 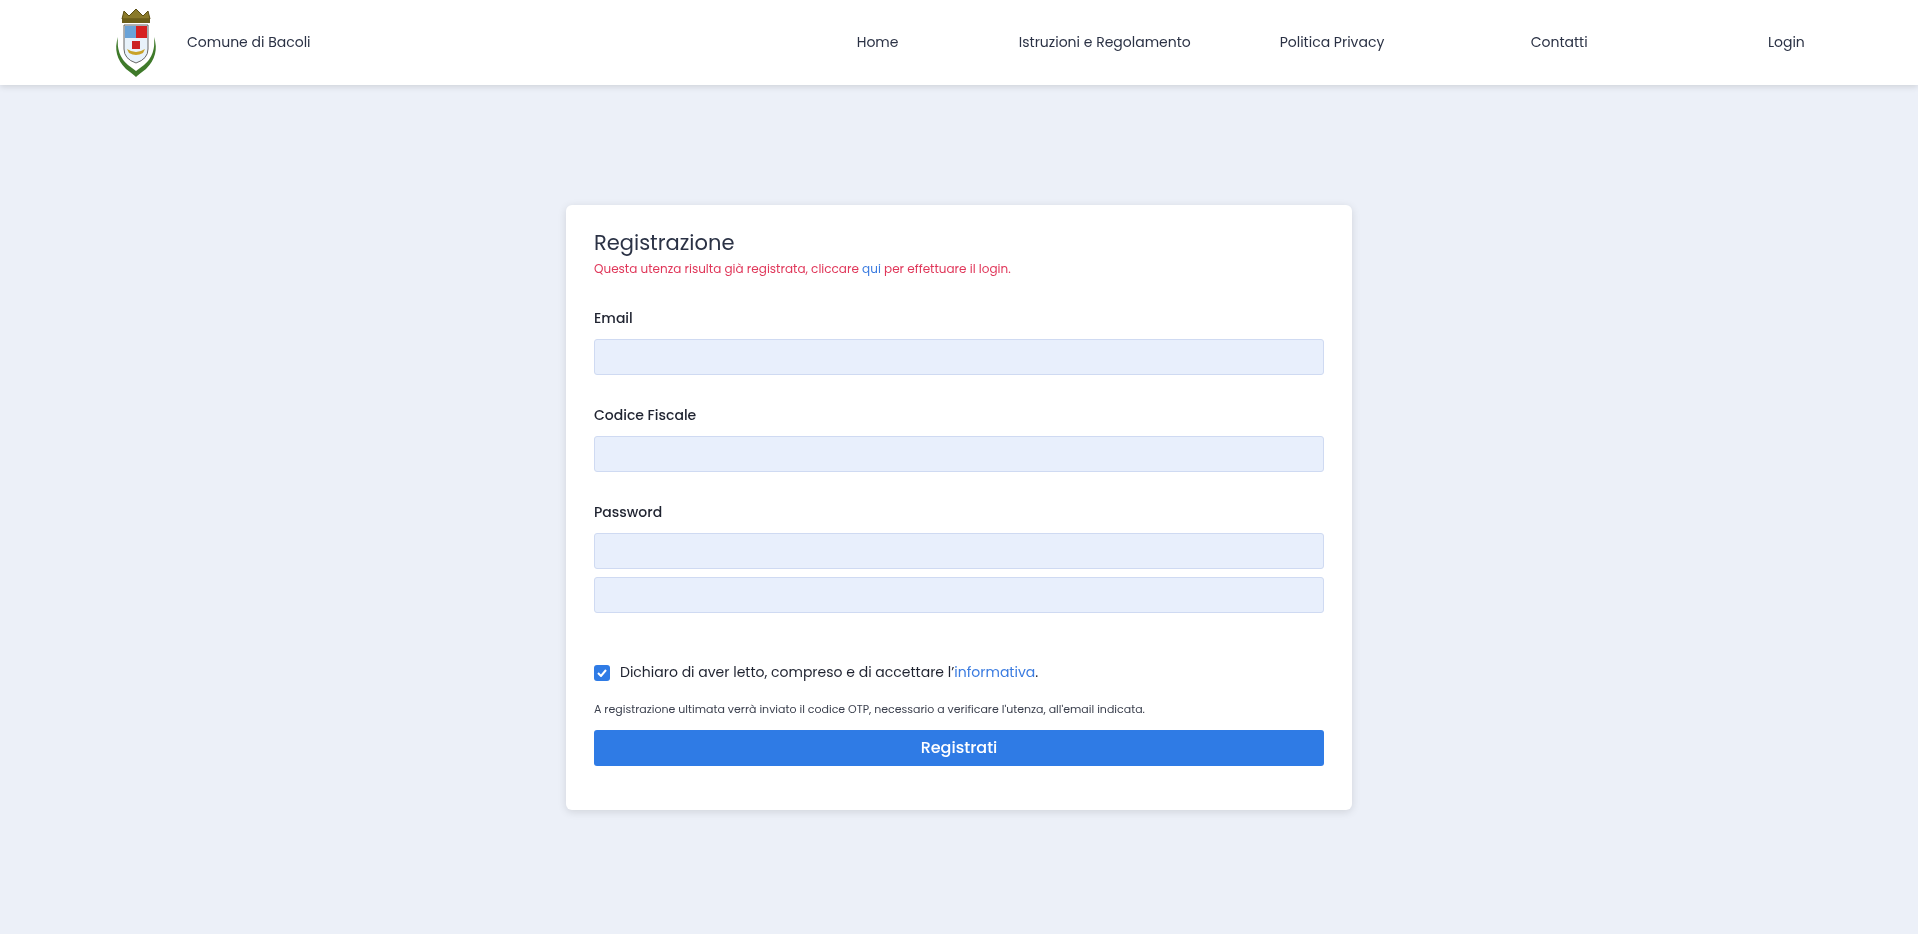 I want to click on nav-link: Istruzioni e Regolamento, so click(x=1105, y=42).